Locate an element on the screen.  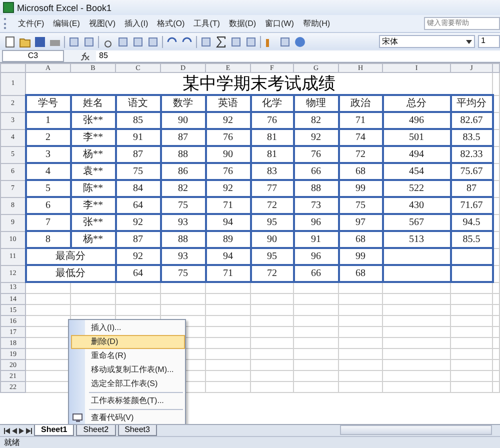
table-cell: 93 is located at coordinates (183, 222).